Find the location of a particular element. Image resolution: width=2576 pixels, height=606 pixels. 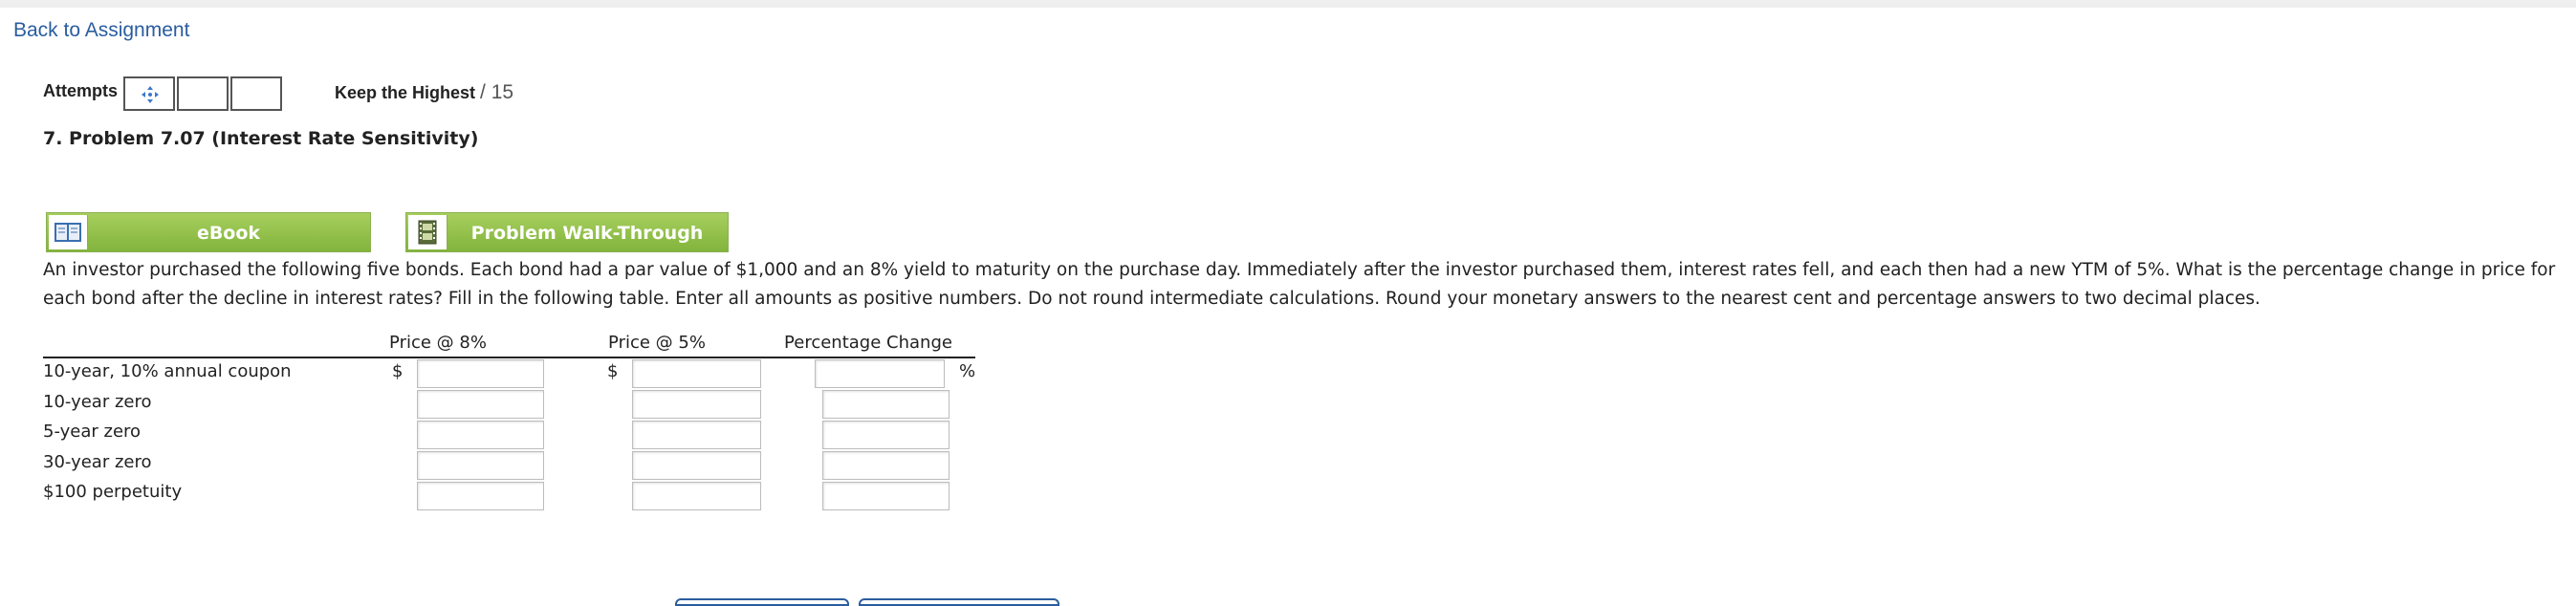

keep-highest-label: Keep the Highest / 15 is located at coordinates (424, 92).